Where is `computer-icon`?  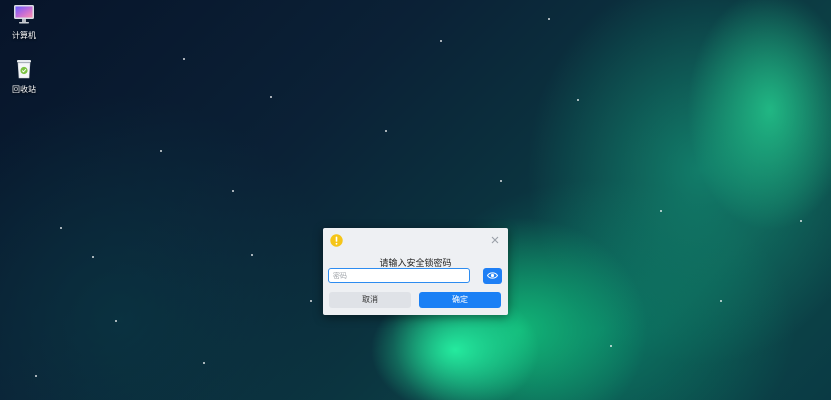
computer-icon is located at coordinates (24, 14).